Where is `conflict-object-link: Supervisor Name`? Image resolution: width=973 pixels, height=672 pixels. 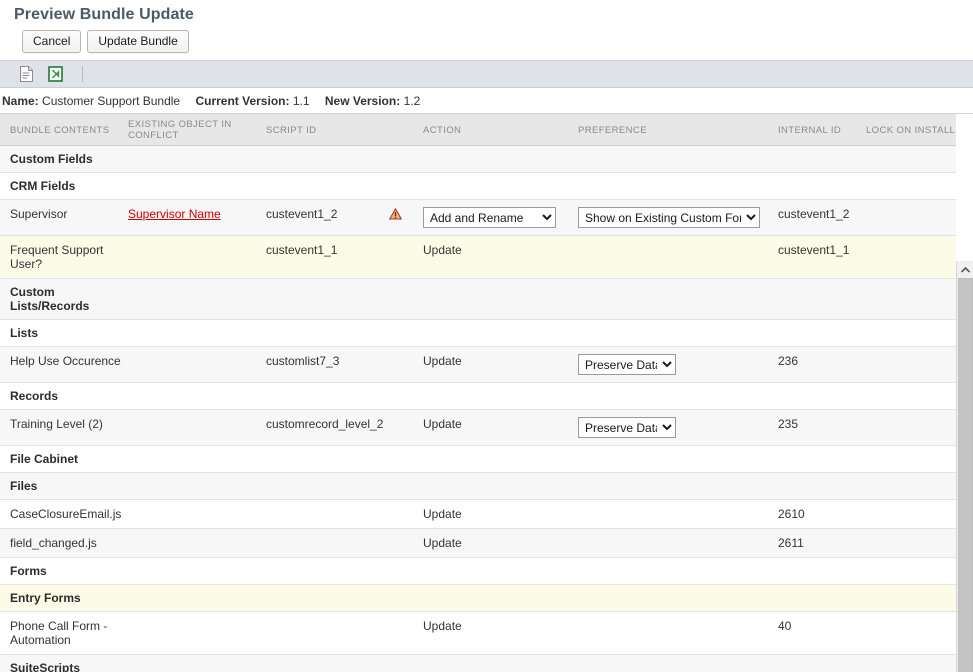
conflict-object-link: Supervisor Name is located at coordinates (174, 214).